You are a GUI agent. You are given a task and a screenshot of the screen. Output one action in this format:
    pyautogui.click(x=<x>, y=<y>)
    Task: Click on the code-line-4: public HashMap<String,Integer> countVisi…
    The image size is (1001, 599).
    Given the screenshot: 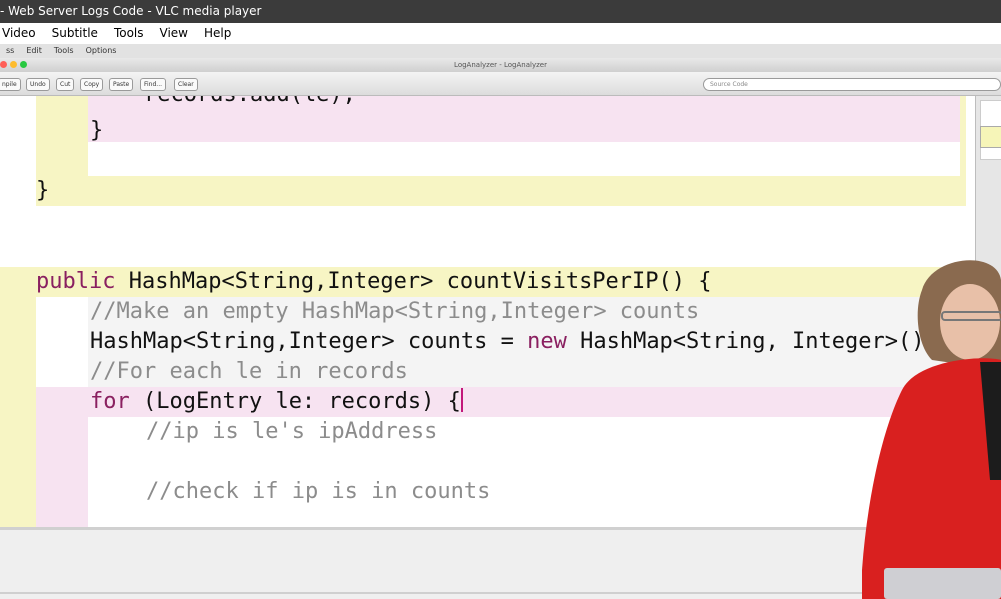 What is the action you would take?
    pyautogui.click(x=374, y=282)
    